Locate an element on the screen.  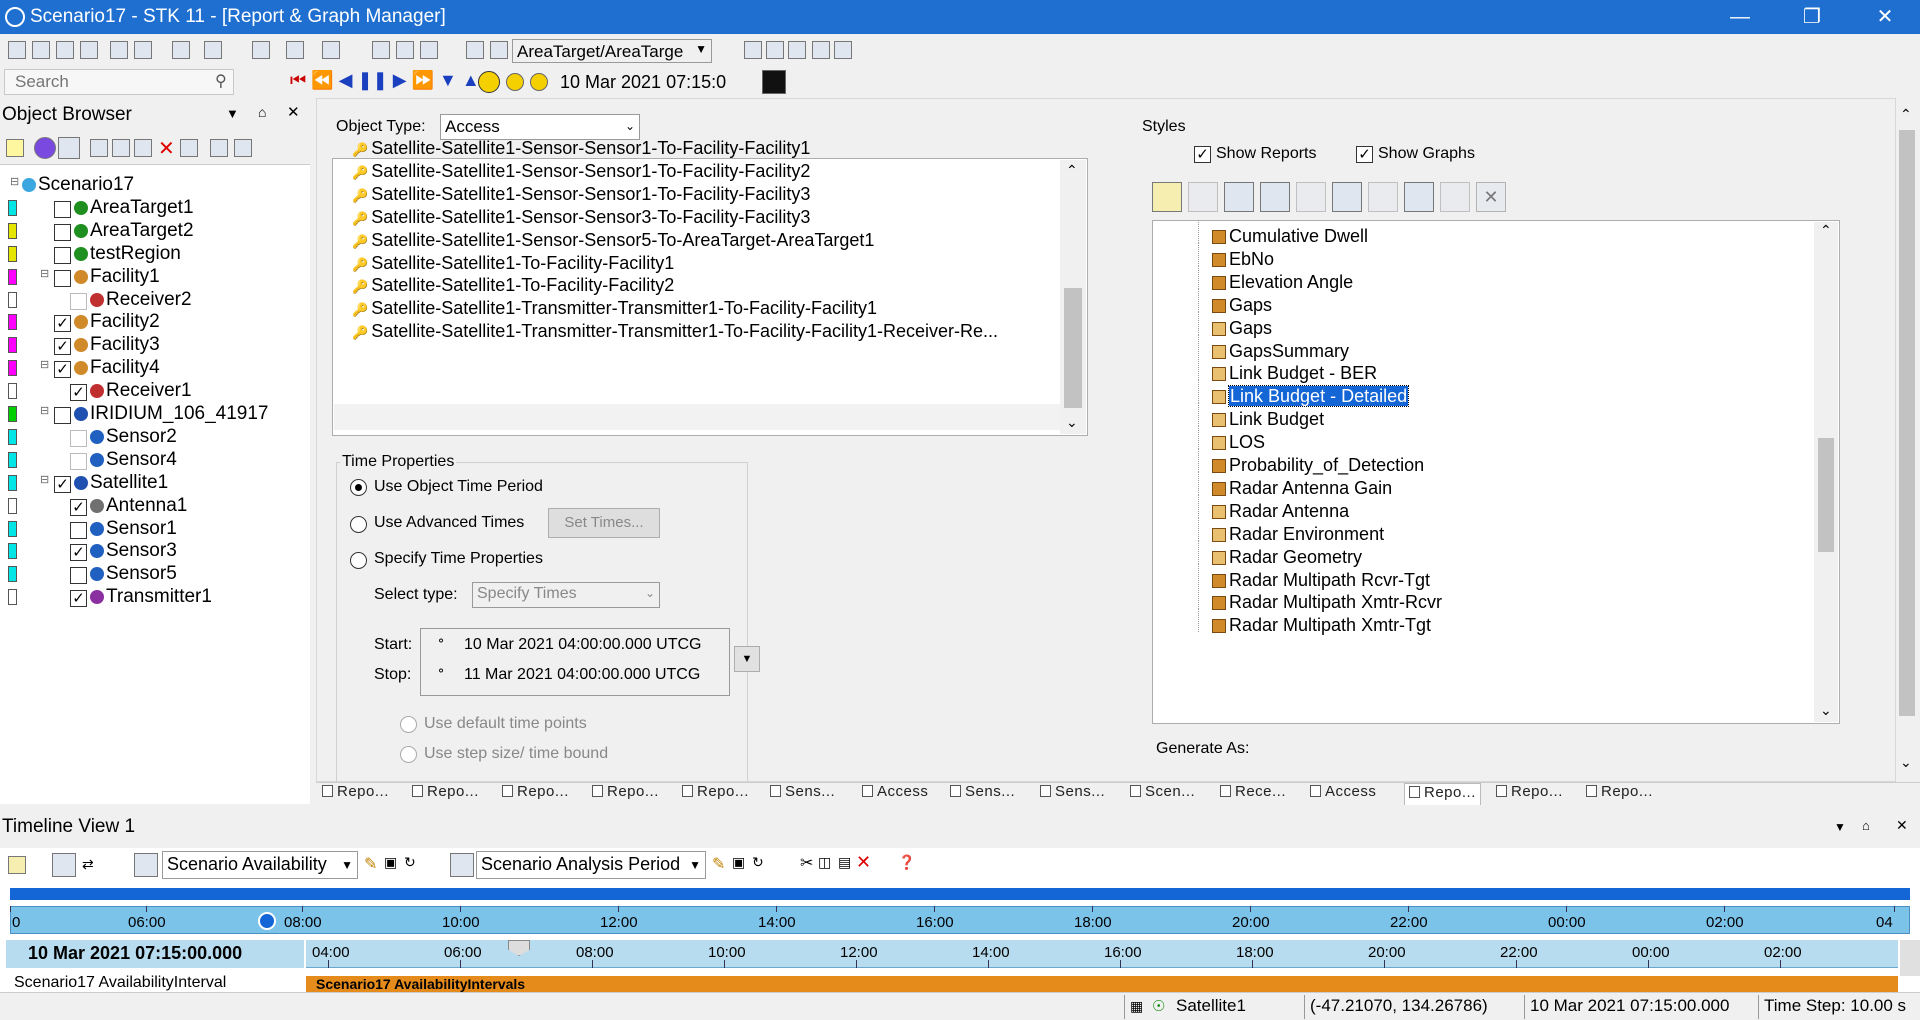
wand-icon is located at coordinates (475, 50).